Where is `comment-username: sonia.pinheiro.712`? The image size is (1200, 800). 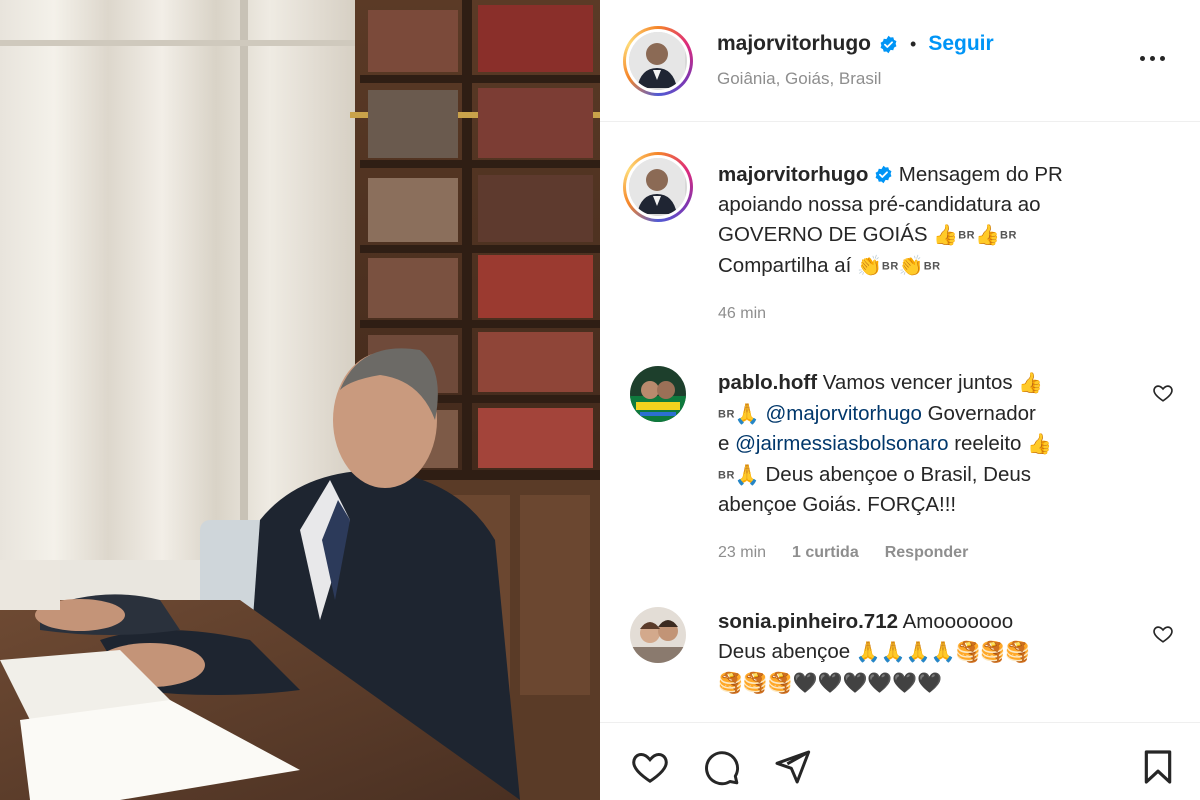 comment-username: sonia.pinheiro.712 is located at coordinates (808, 621).